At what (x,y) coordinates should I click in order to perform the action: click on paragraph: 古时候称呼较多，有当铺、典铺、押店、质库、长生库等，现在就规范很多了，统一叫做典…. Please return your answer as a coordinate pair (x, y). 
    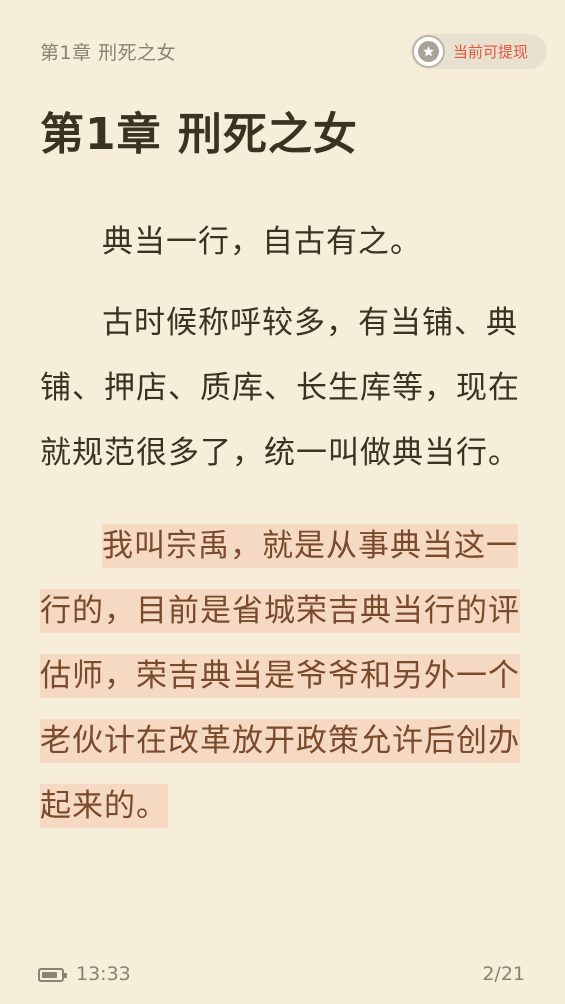
    Looking at the image, I should click on (280, 388).